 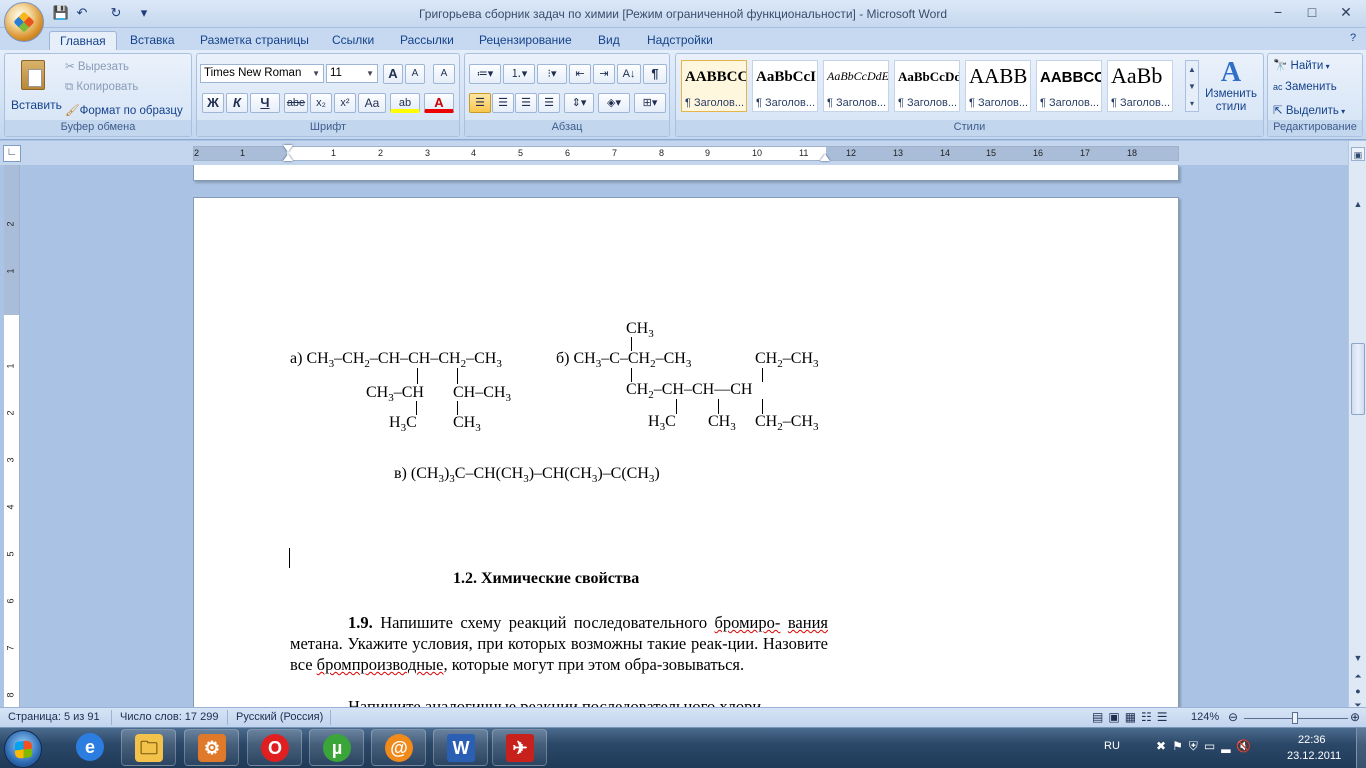 I want to click on language-indicator: Русский (Россия), so click(x=279, y=717).